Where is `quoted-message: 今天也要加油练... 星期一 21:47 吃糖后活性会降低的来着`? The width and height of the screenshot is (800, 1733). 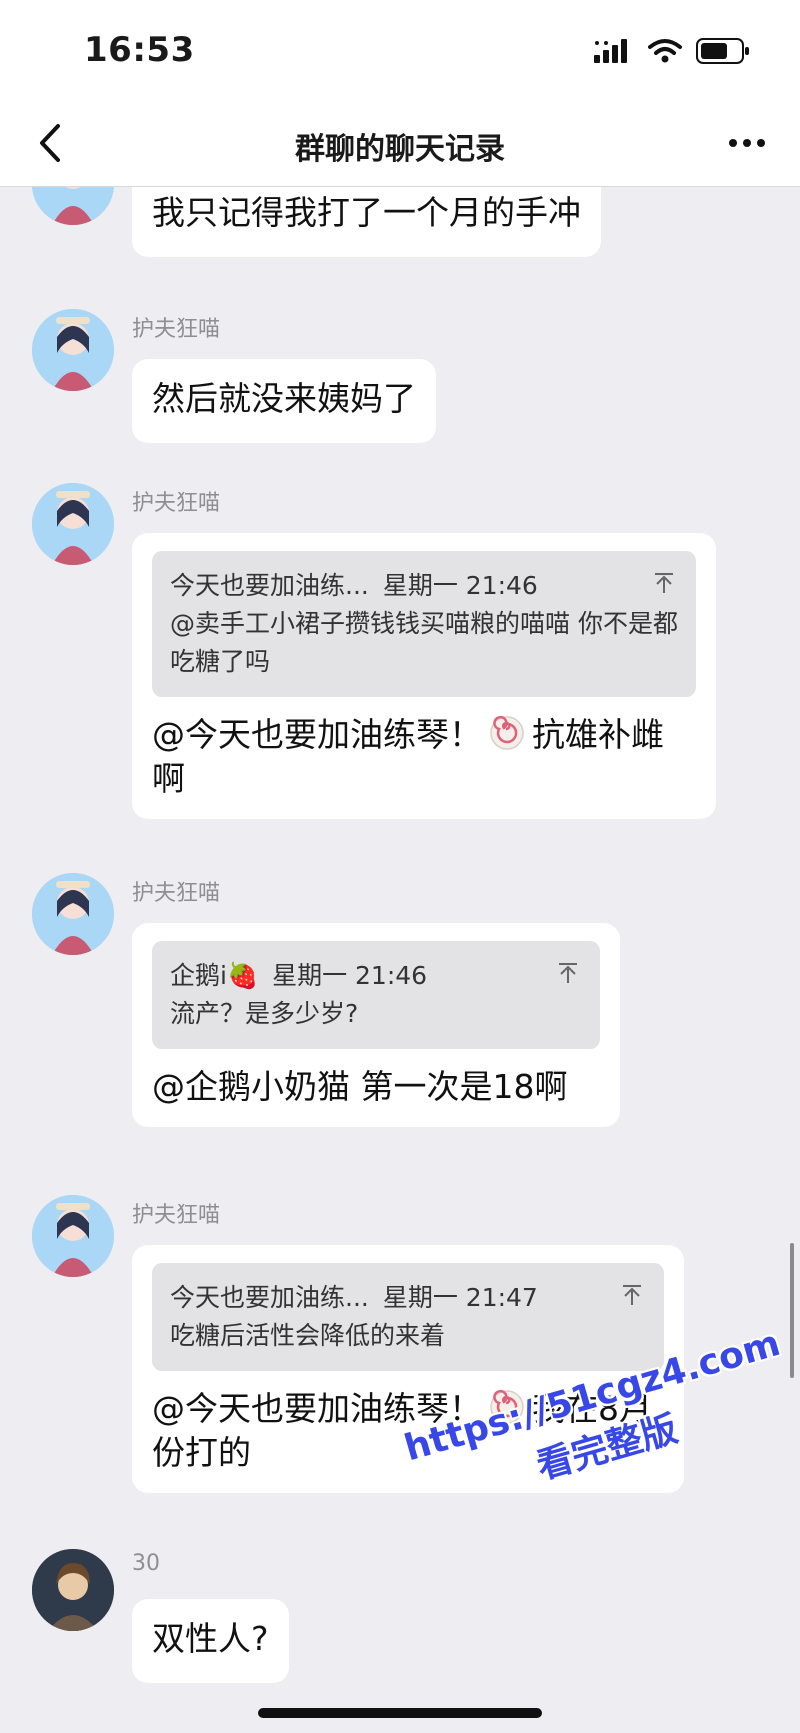 quoted-message: 今天也要加油练... 星期一 21:47 吃糖后活性会降低的来着 is located at coordinates (408, 1317).